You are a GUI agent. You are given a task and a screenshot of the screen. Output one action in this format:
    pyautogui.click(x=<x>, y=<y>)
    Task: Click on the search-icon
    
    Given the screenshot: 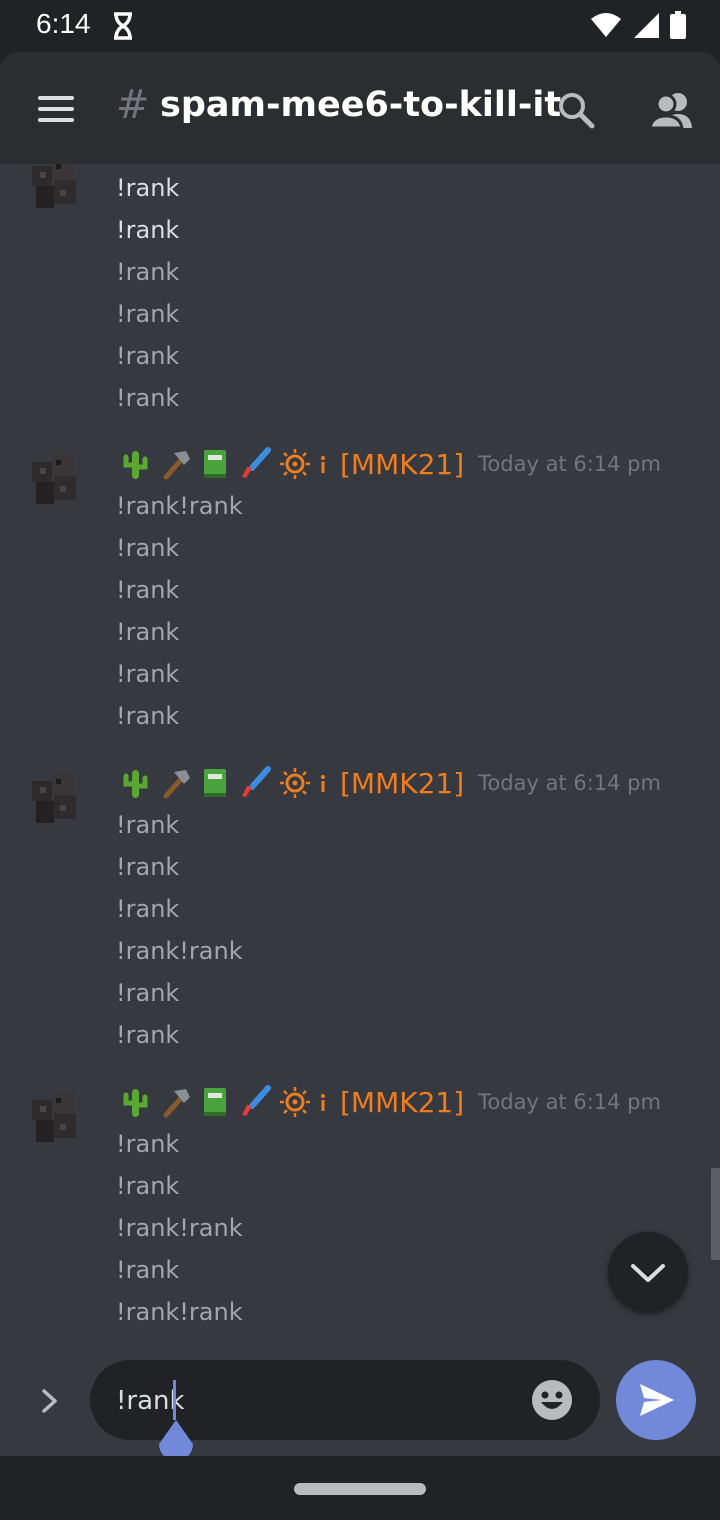 What is the action you would take?
    pyautogui.click(x=576, y=110)
    